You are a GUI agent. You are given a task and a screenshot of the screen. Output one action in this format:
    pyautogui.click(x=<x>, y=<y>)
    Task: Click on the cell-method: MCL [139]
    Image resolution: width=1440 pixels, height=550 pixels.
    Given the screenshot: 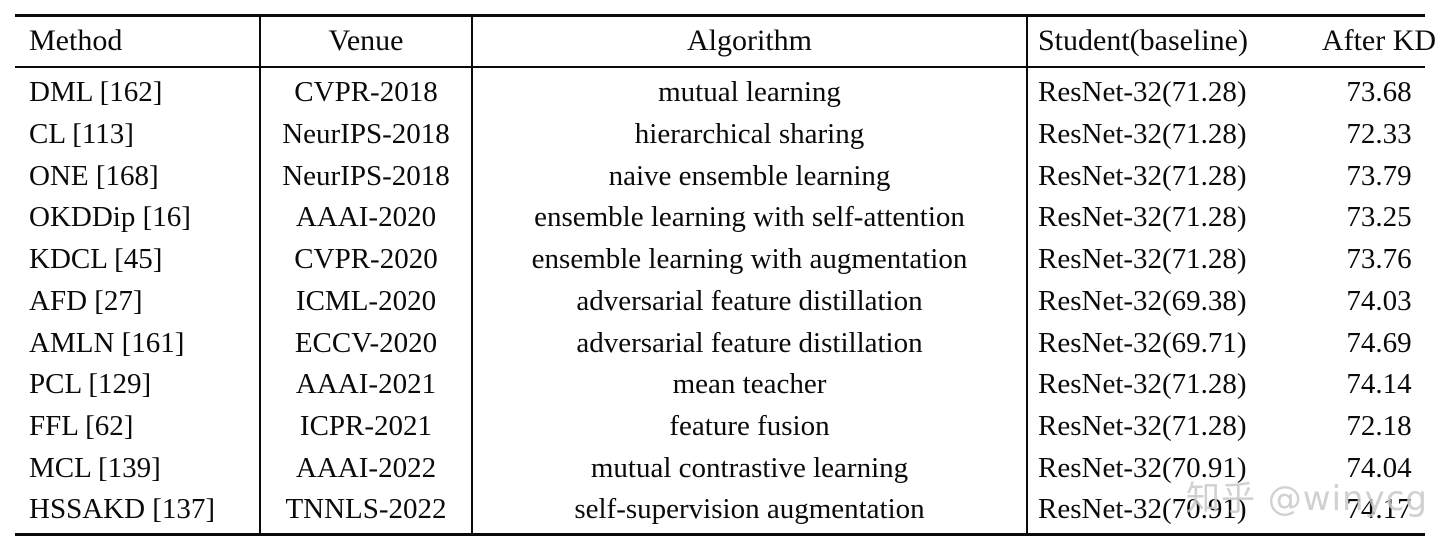 What is the action you would take?
    pyautogui.click(x=95, y=467)
    